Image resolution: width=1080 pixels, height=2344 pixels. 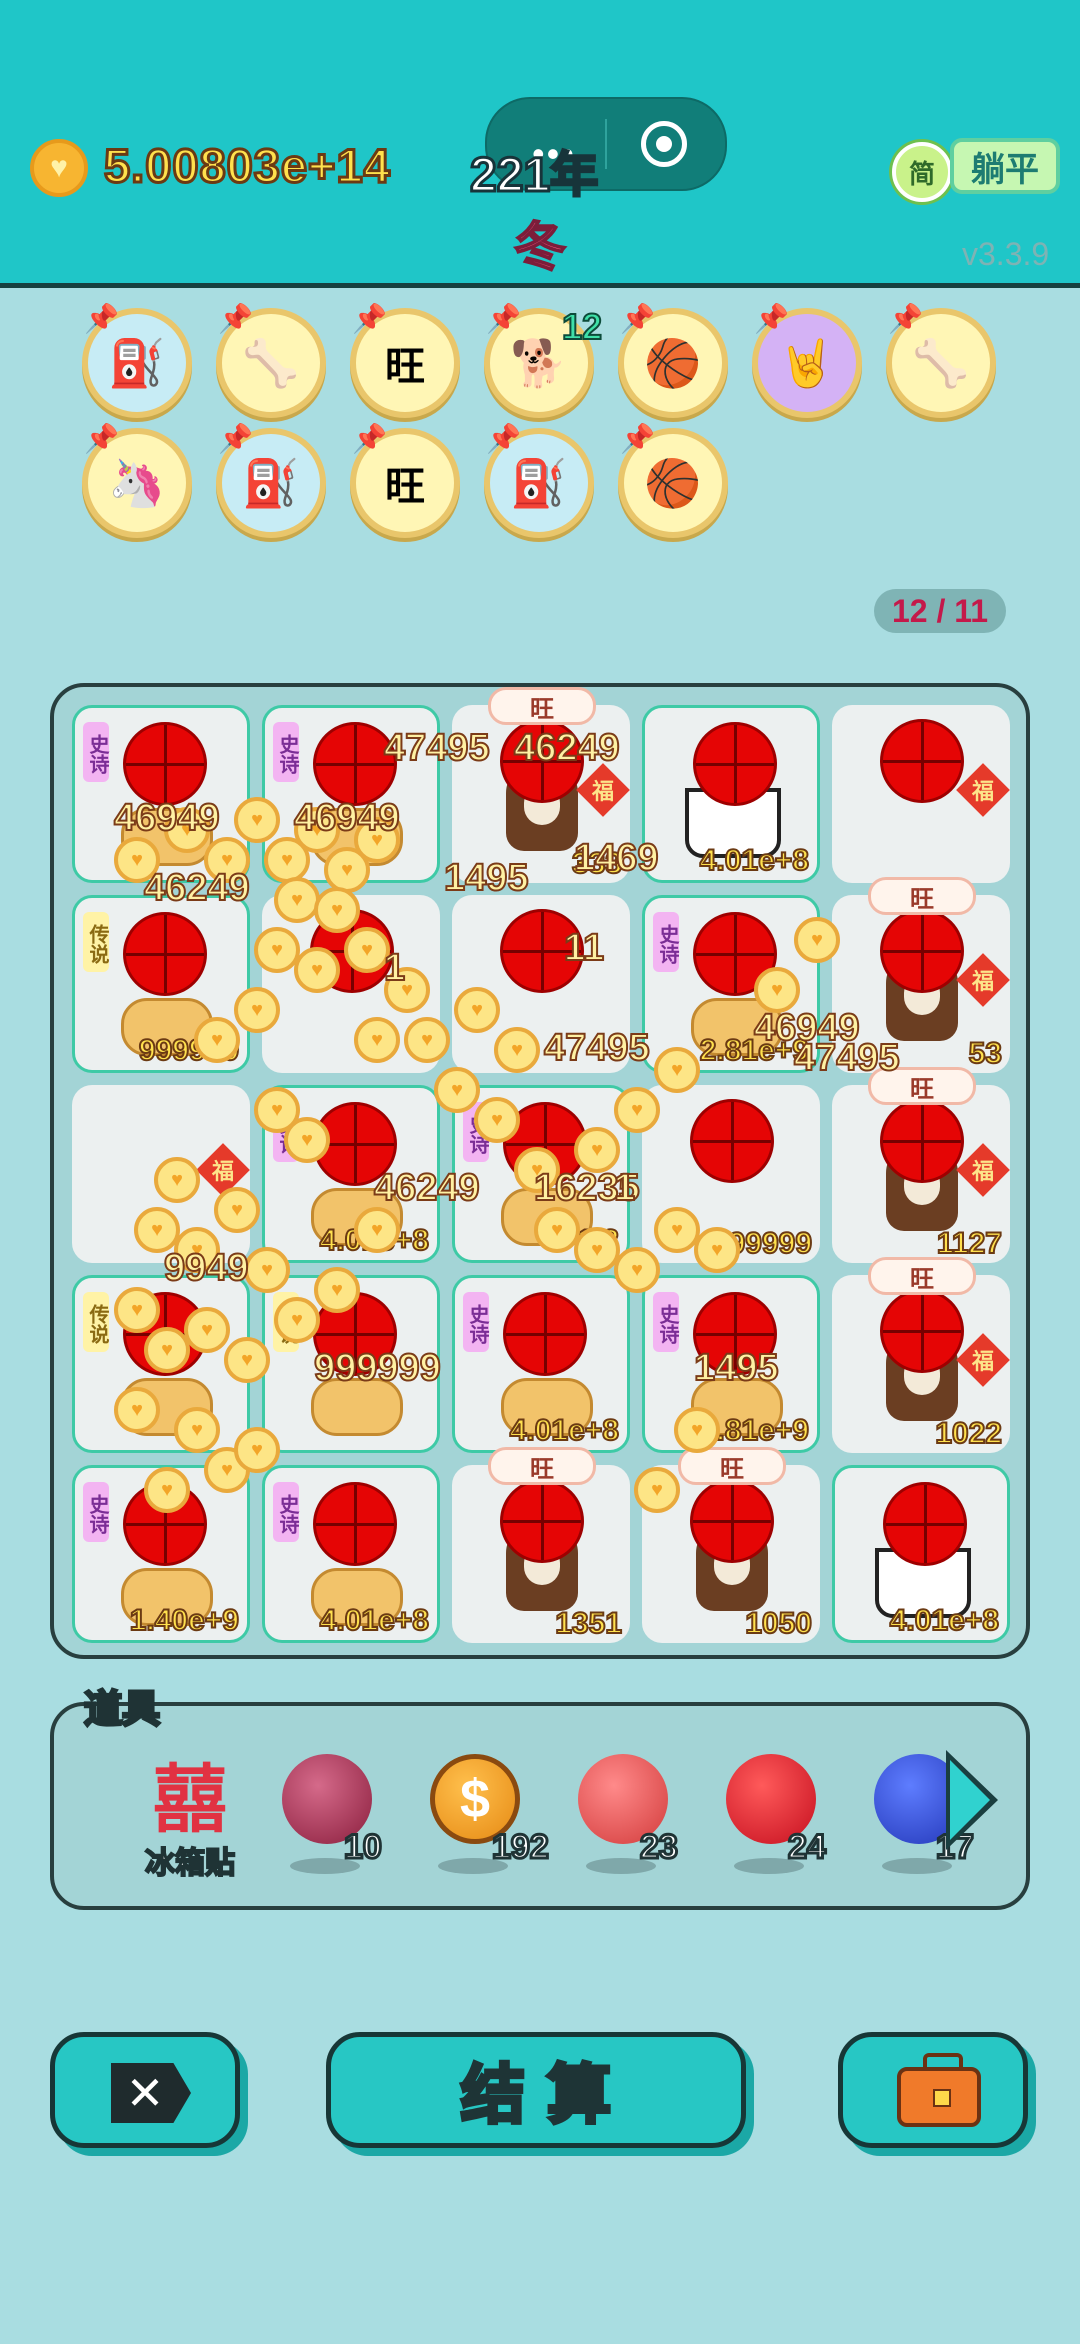 What do you see at coordinates (606, 144) in the screenshot?
I see `capsule-divider` at bounding box center [606, 144].